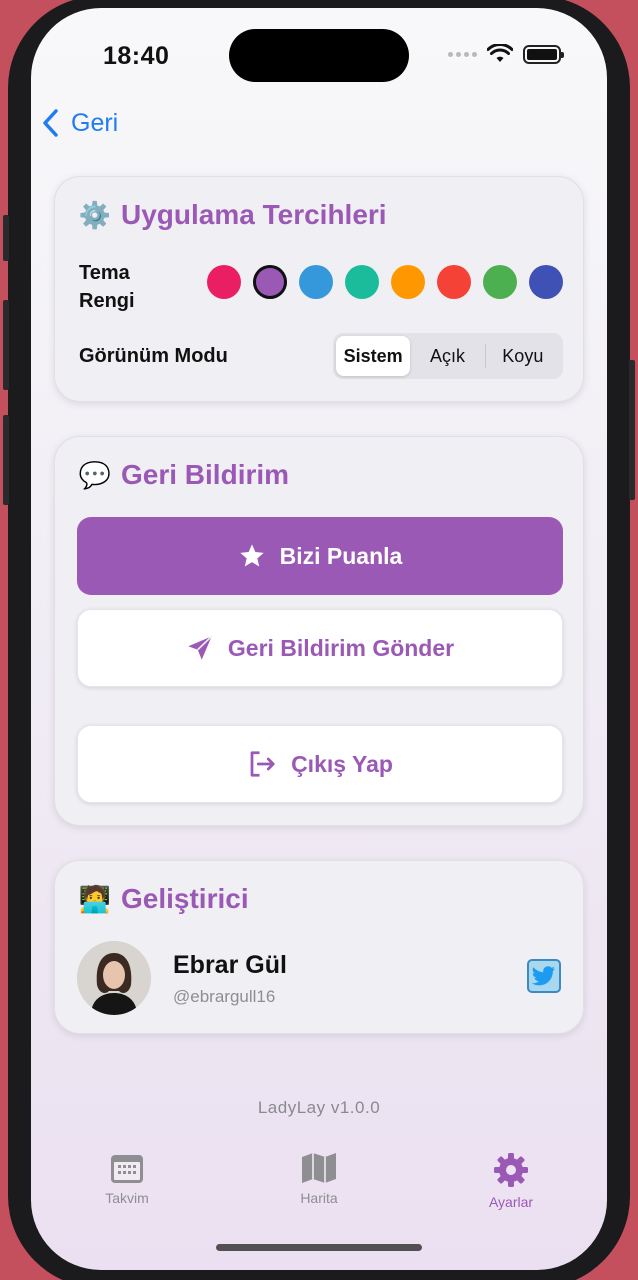 The width and height of the screenshot is (638, 1280). I want to click on theme-color-swatches, so click(385, 282).